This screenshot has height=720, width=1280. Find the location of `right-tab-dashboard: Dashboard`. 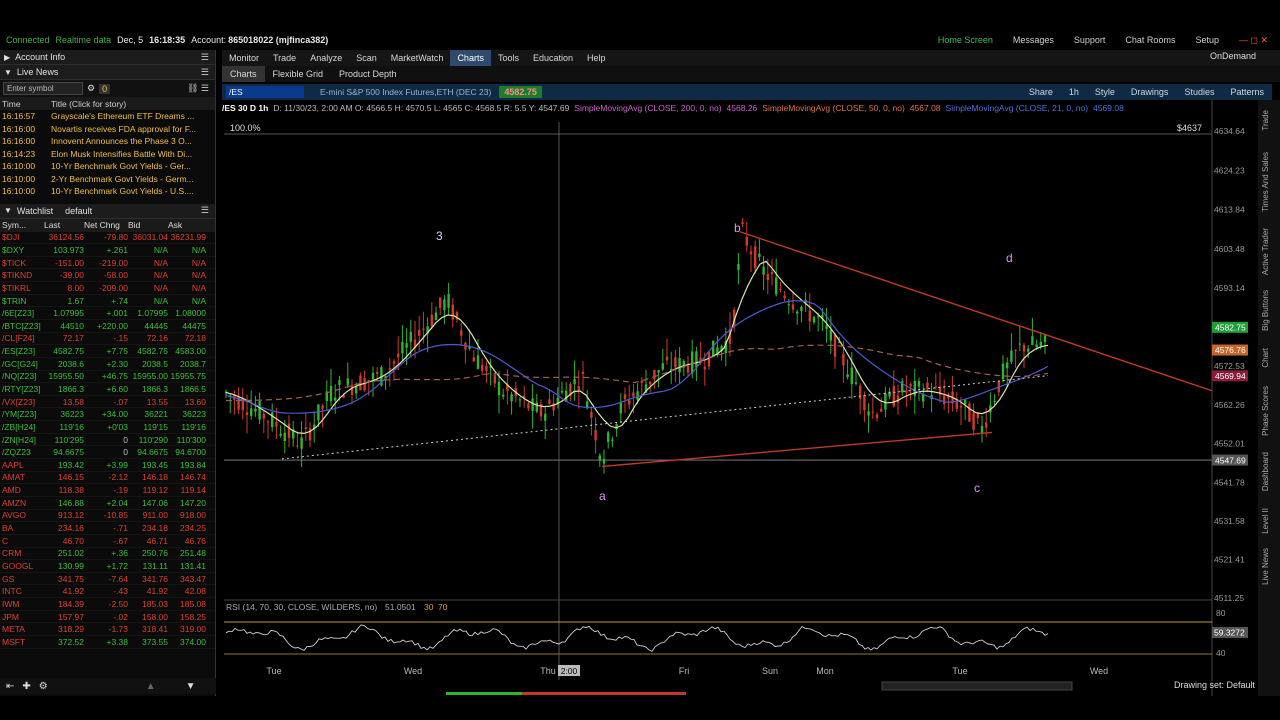

right-tab-dashboard: Dashboard is located at coordinates (1265, 471).